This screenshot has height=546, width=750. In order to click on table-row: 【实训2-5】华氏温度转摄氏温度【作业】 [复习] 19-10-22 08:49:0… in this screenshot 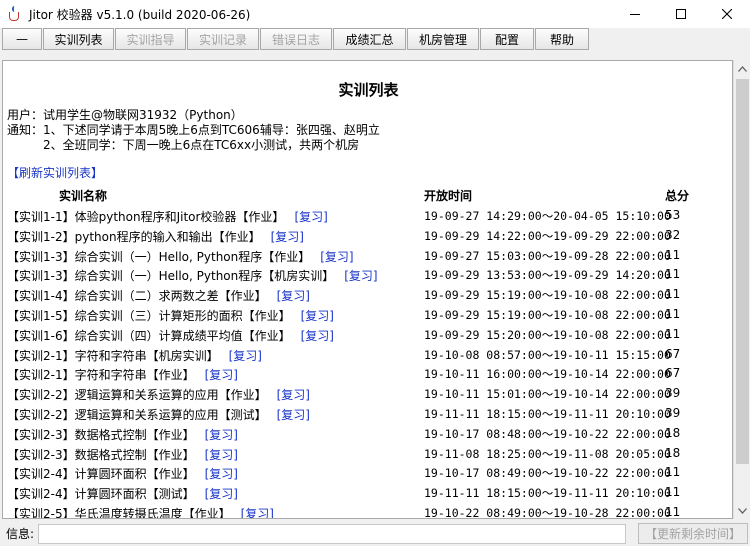, I will do `click(367, 511)`.